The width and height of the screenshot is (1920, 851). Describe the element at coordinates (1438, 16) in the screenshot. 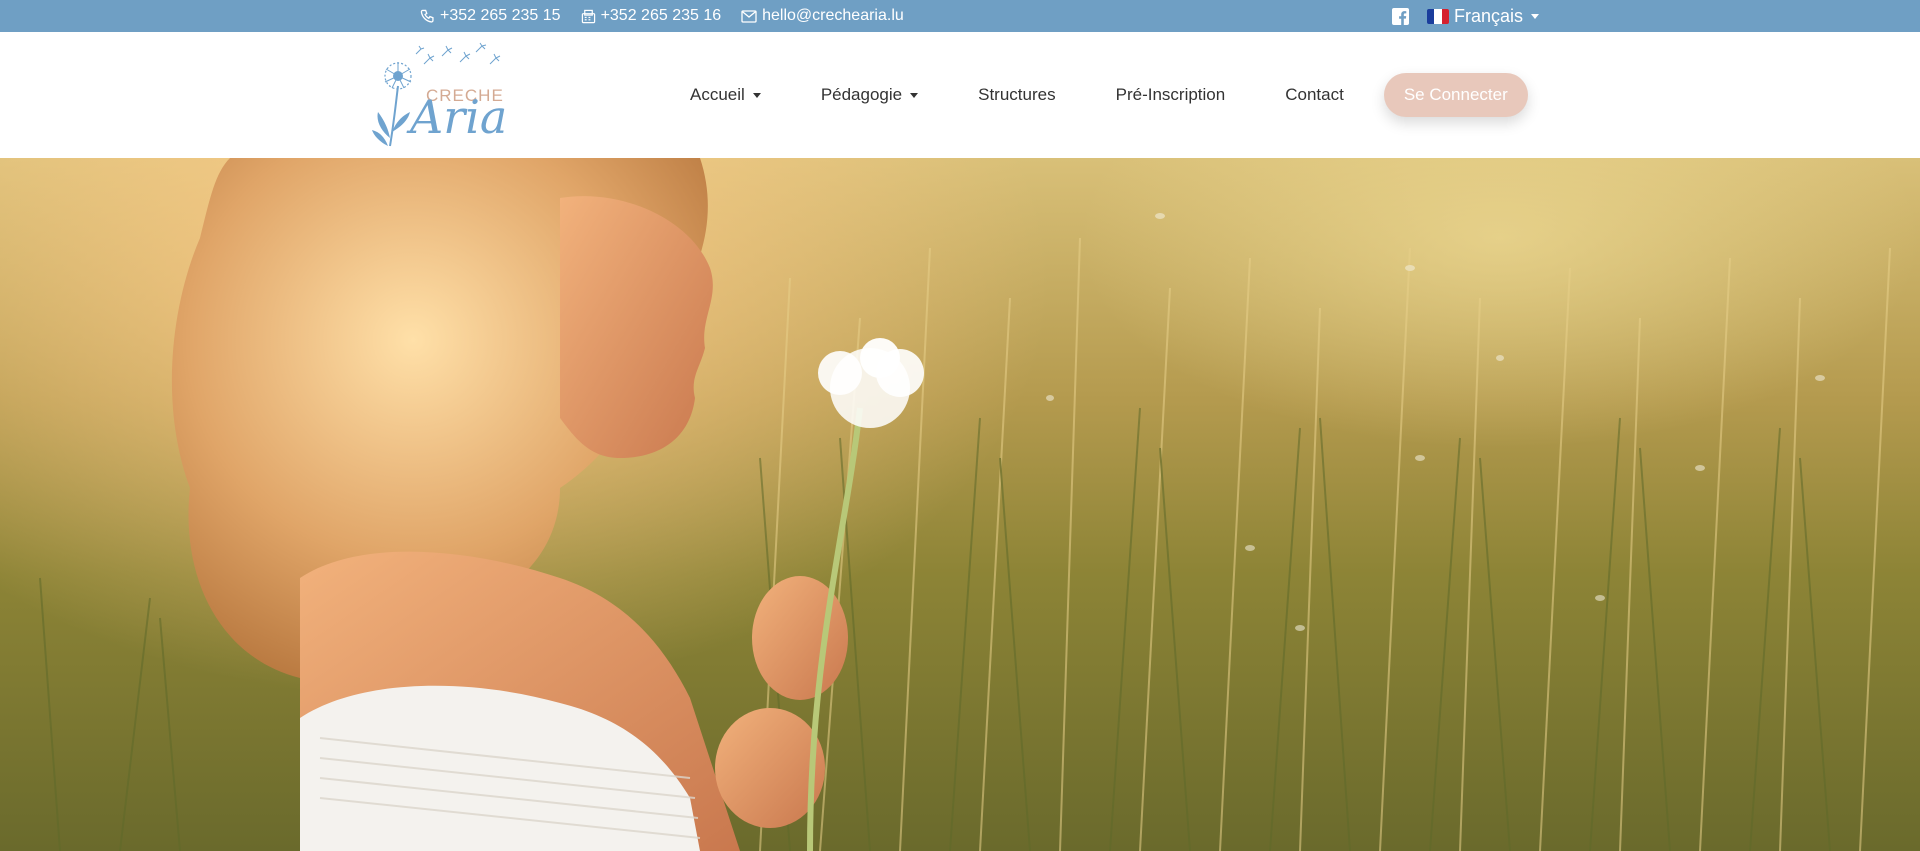

I see `flag-fr-icon` at that location.